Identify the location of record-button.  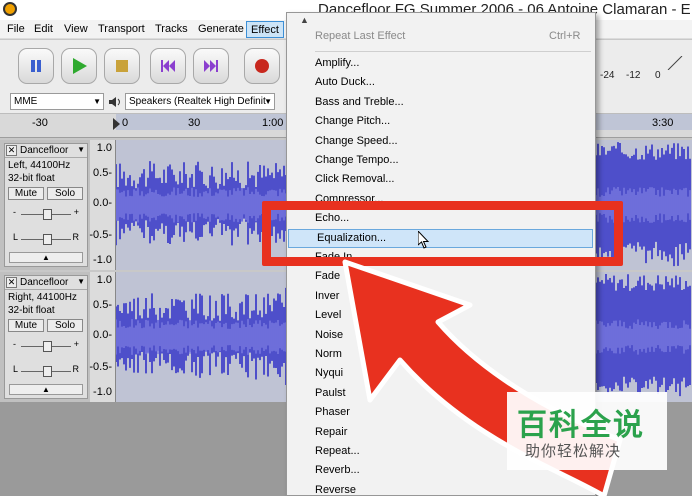
(262, 66).